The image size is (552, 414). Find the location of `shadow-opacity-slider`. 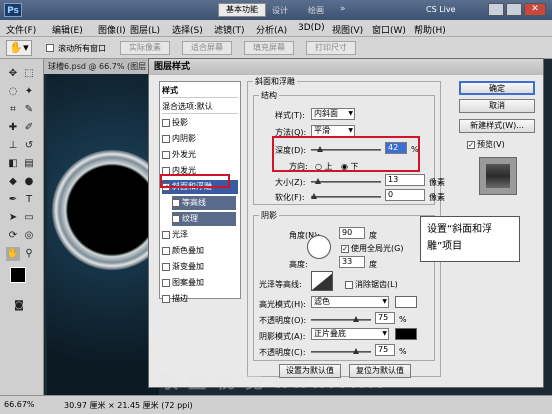

shadow-opacity-slider is located at coordinates (341, 351).